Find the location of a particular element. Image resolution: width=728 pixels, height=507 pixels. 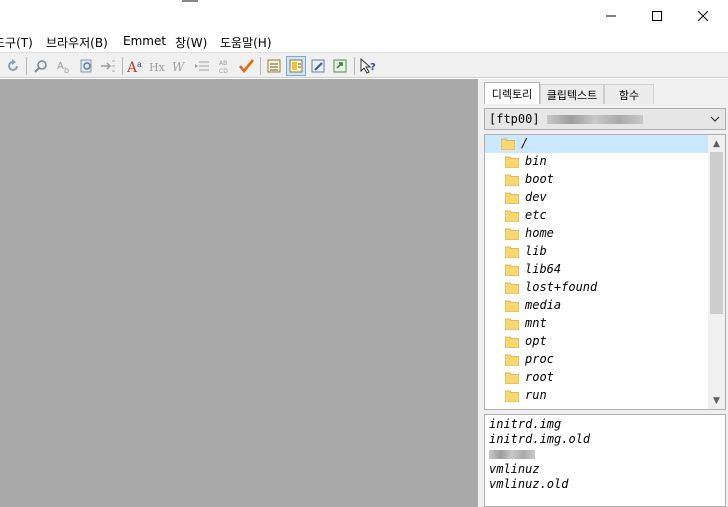

menu-help: 도움말(H) is located at coordinates (246, 42).